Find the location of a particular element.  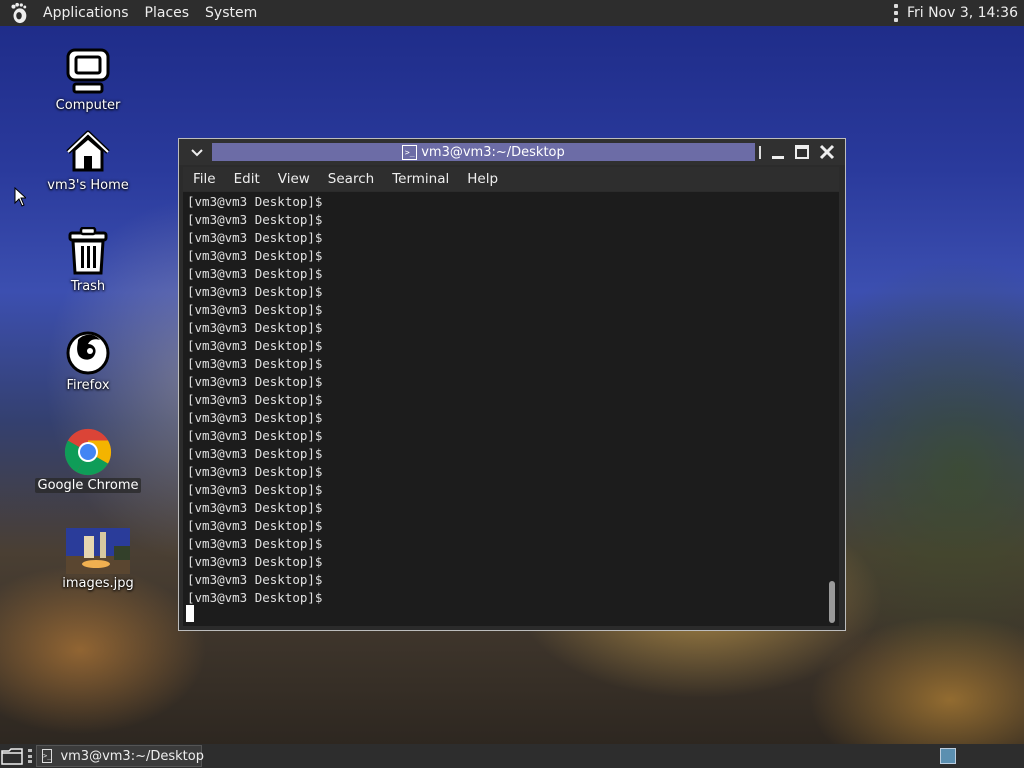

show-desktop-icon is located at coordinates (12, 756).